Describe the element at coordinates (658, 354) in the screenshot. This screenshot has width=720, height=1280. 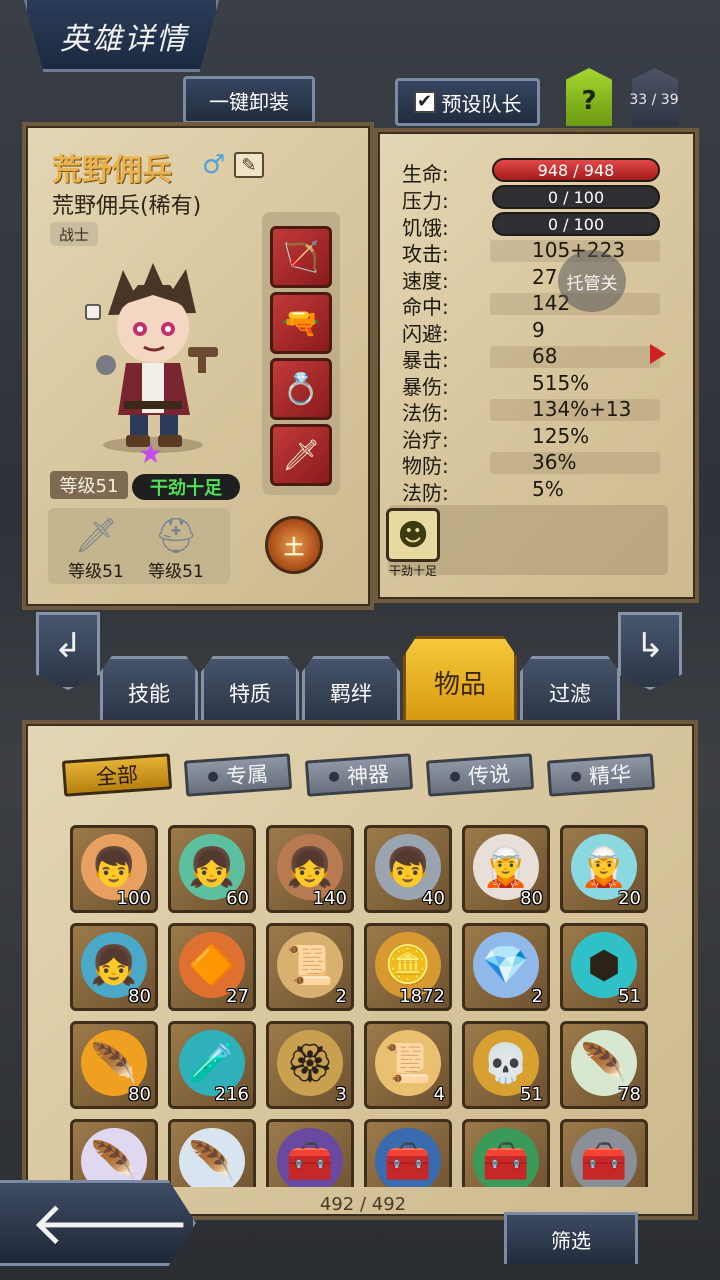
I see `expand-stats-arrow-icon` at that location.